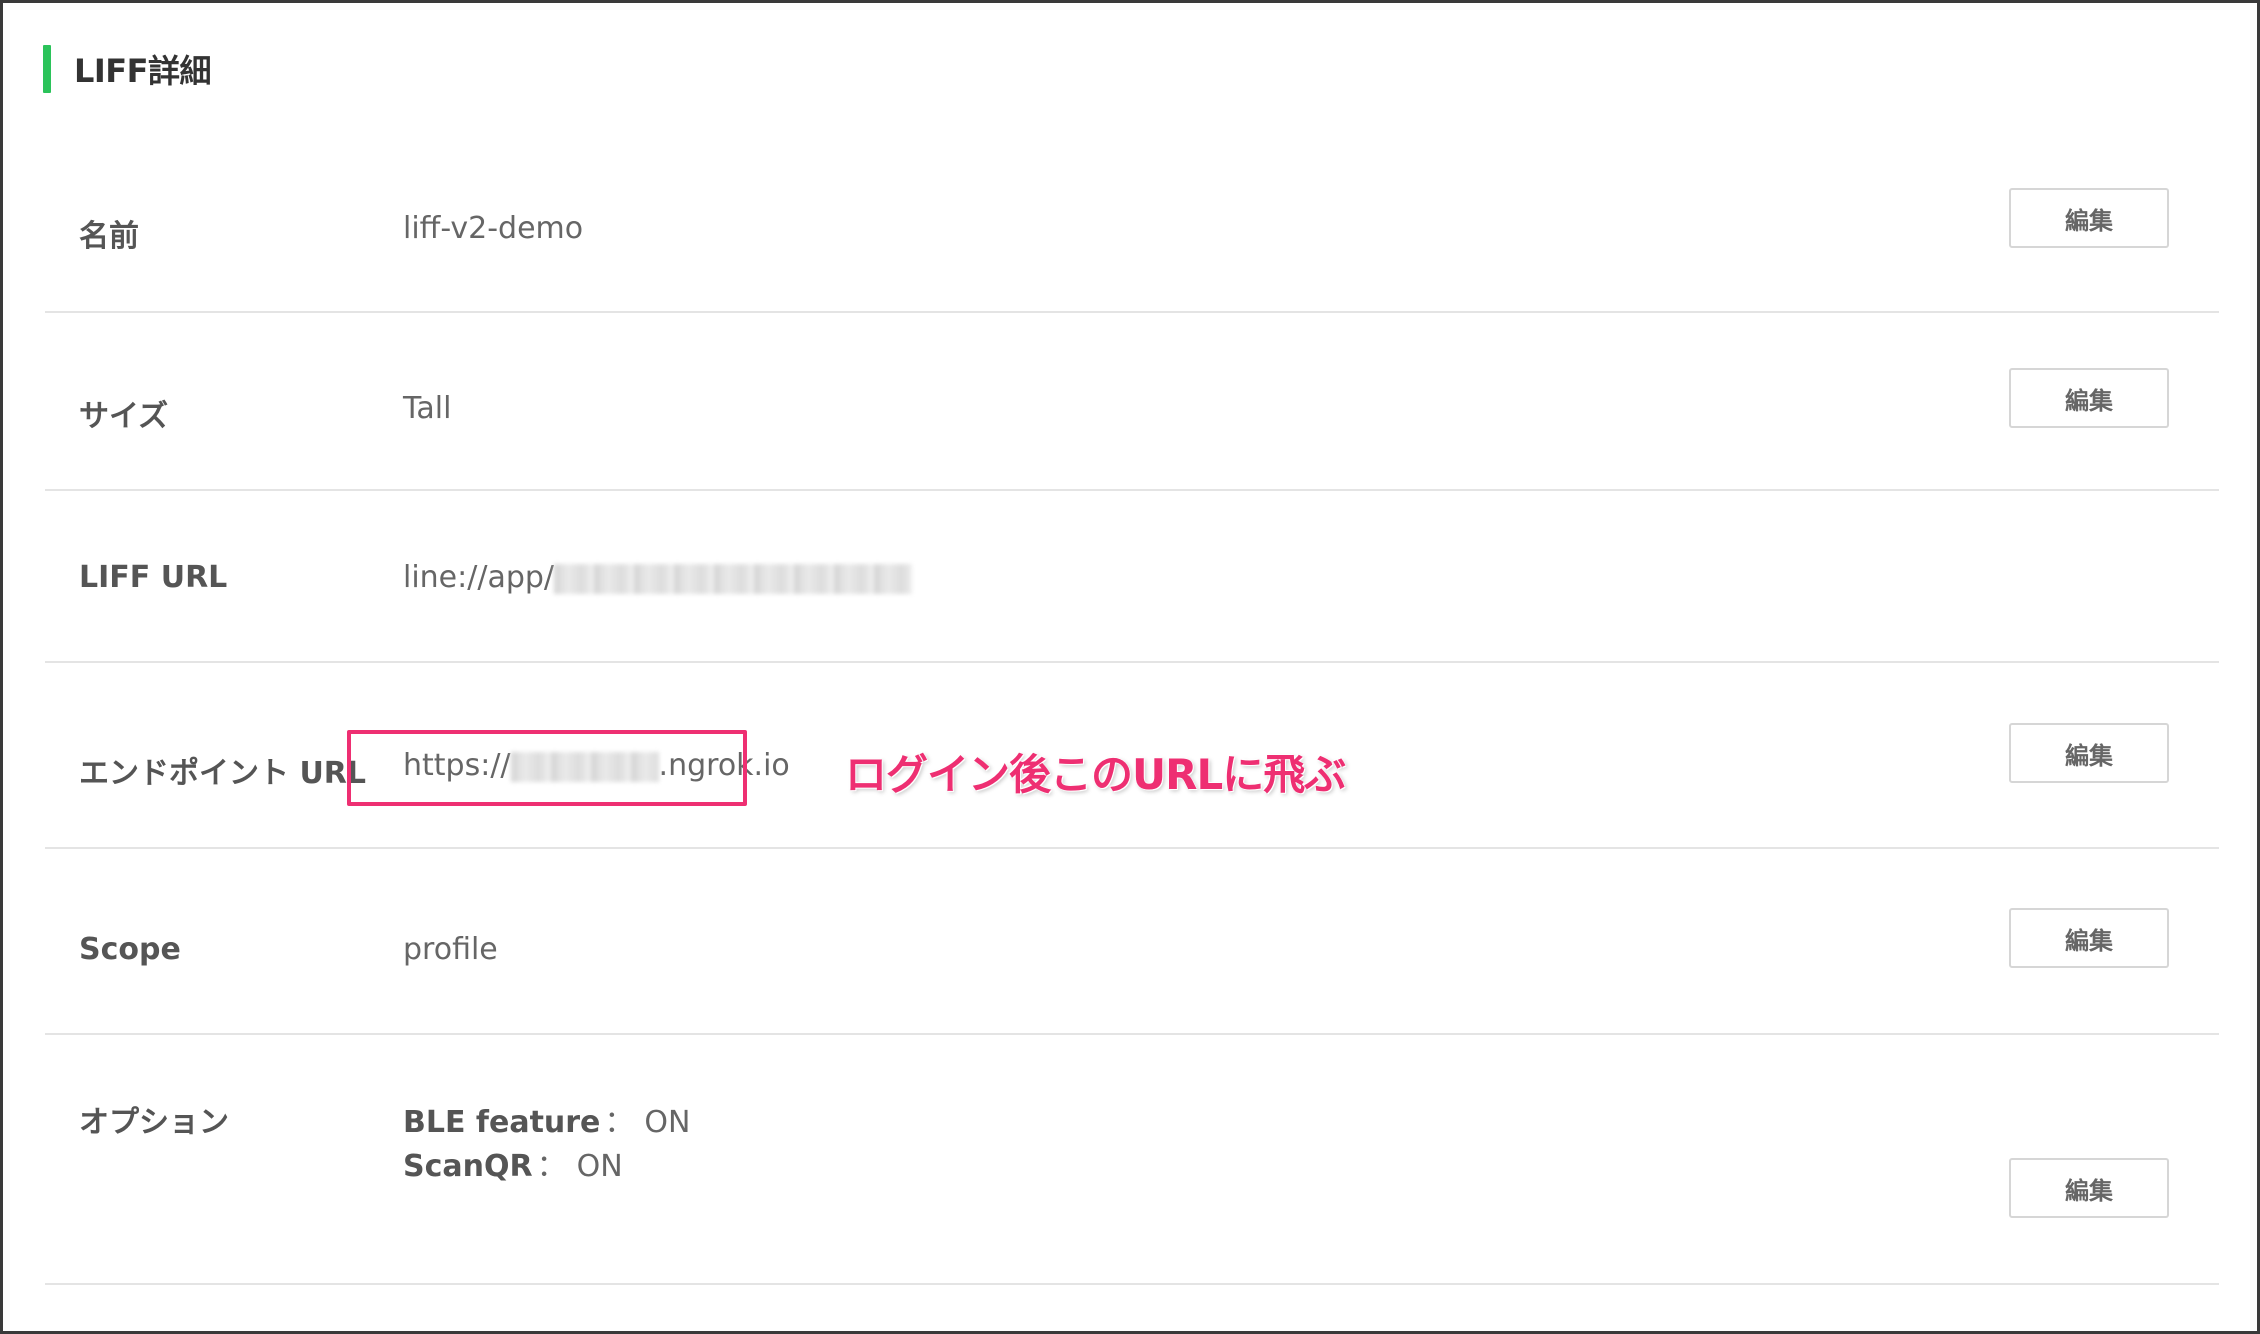  What do you see at coordinates (2089, 753) in the screenshot?
I see `edit-endpoint-url-button: 編集` at bounding box center [2089, 753].